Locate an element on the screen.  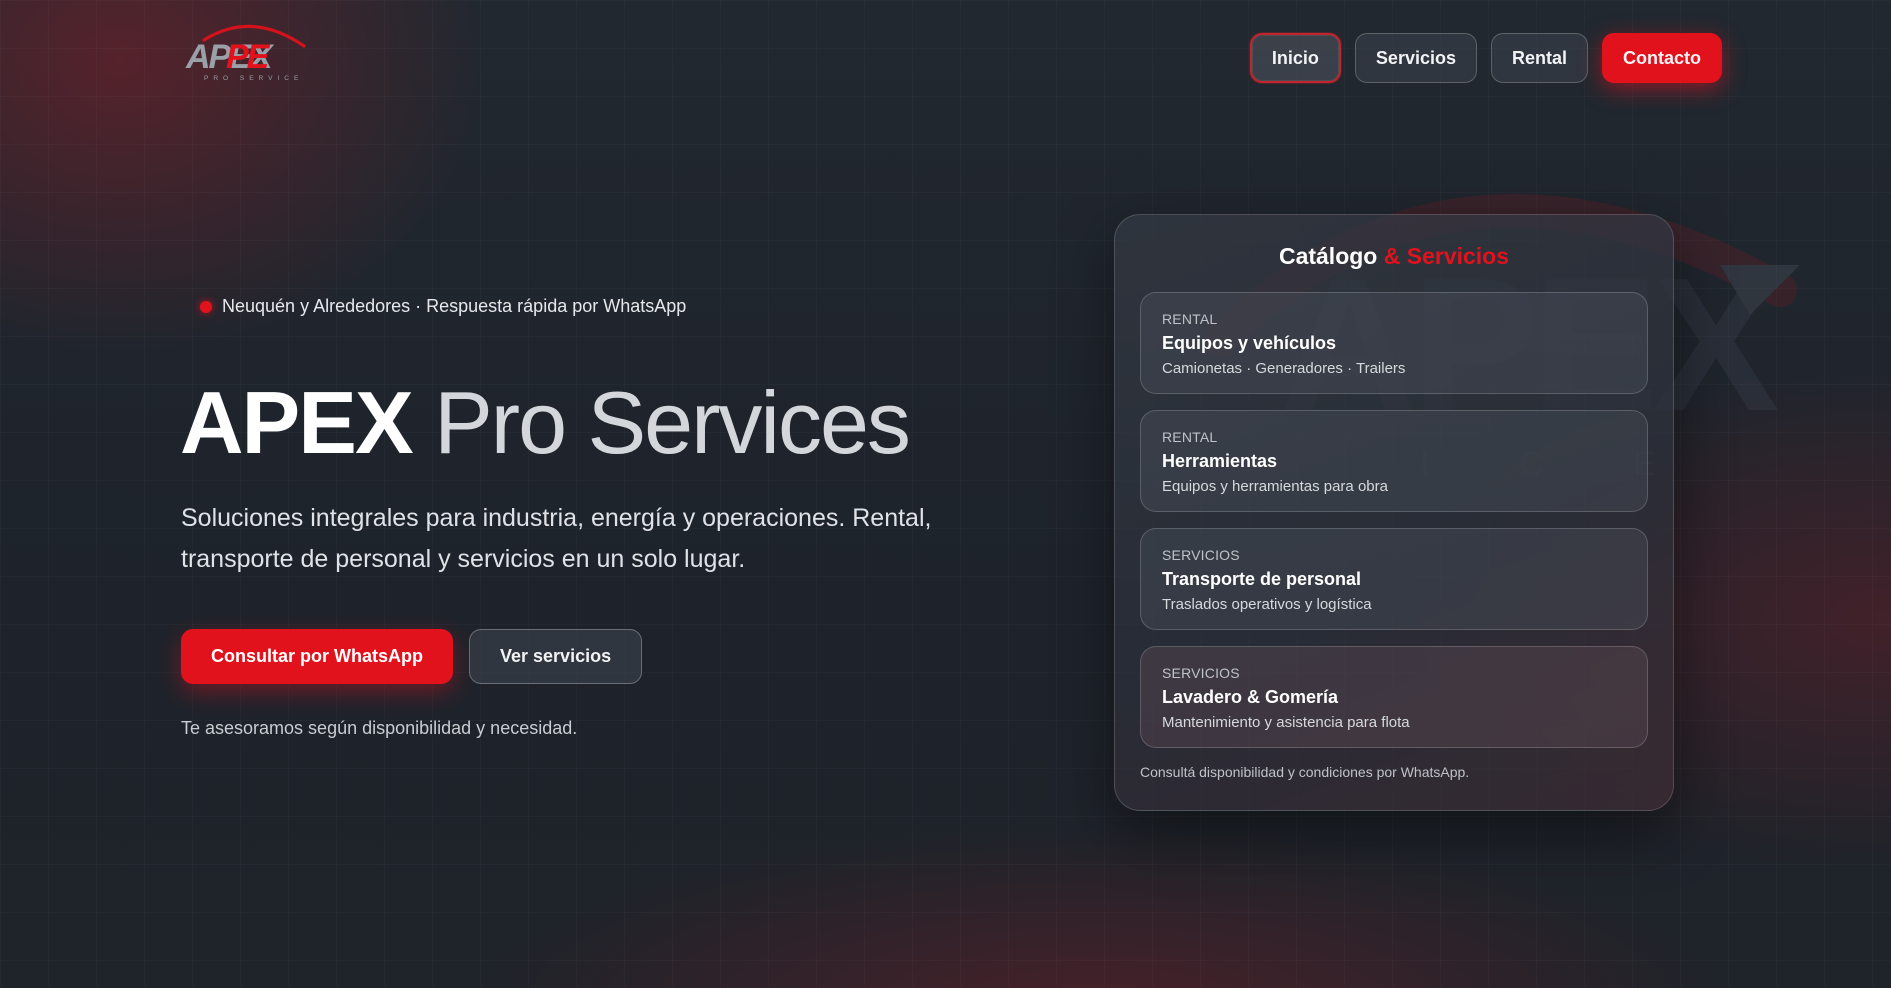
catalog-item-desc: Mantenimiento y asistencia para flota is located at coordinates (1286, 722).